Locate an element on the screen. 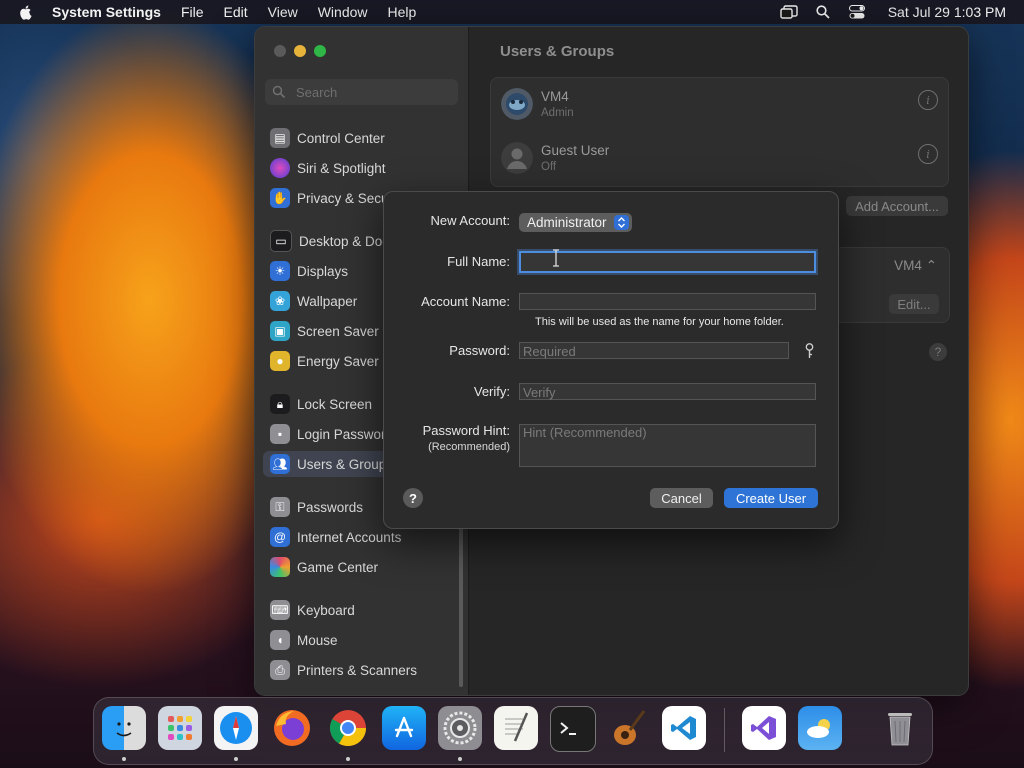 The height and width of the screenshot is (768, 1024). sidebar-item-control-center: ▤ Control Center is located at coordinates (361, 138).